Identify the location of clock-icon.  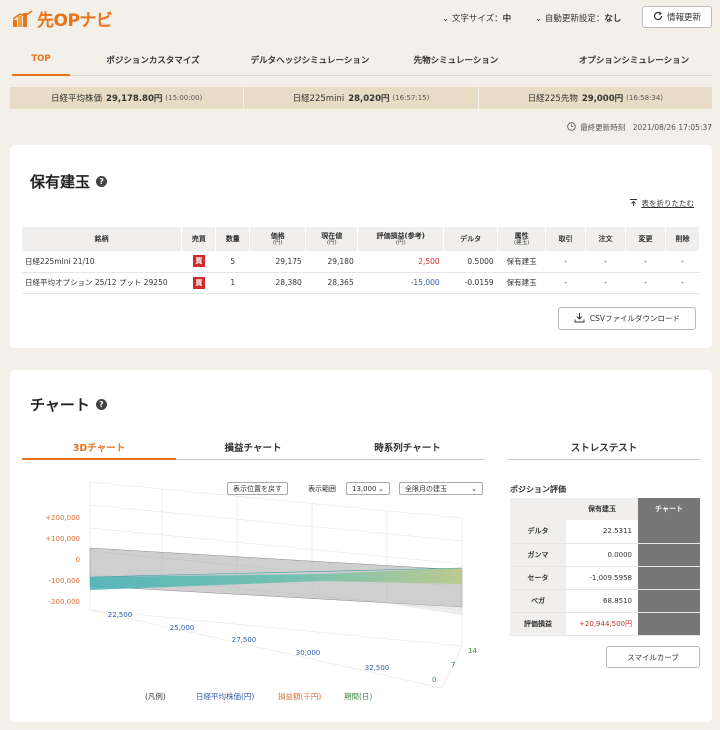
(571, 127).